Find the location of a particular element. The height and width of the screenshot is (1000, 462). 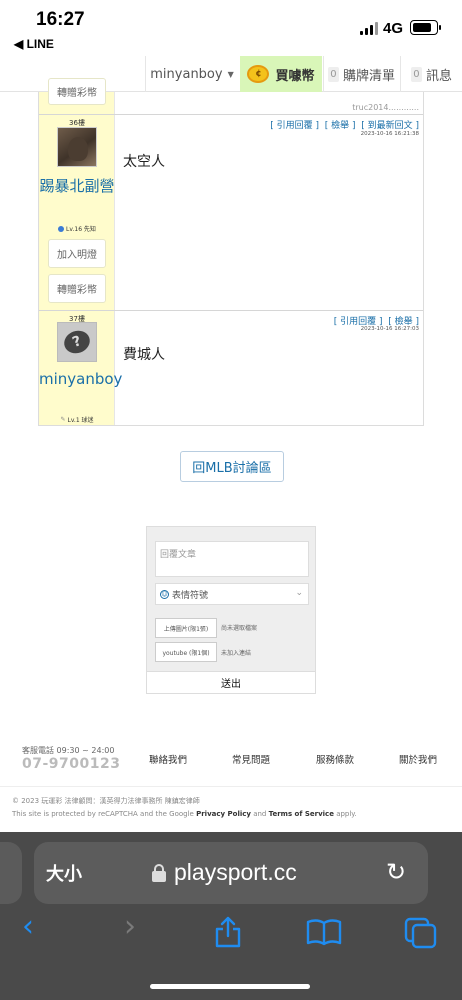

contact-link: 聯絡我們 is located at coordinates (168, 759).